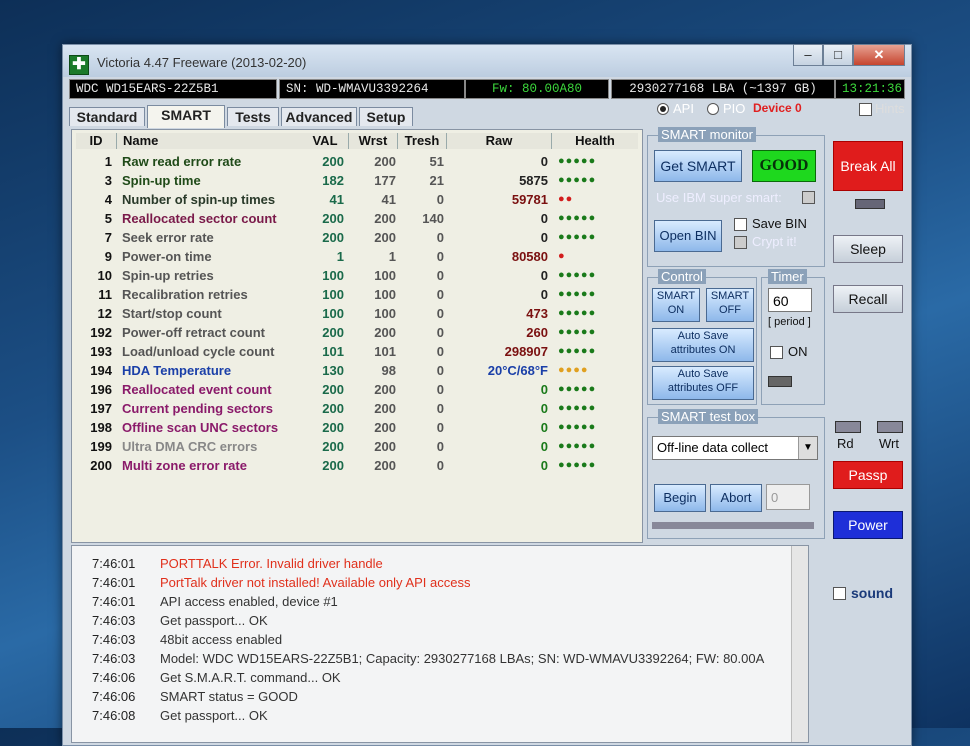 The width and height of the screenshot is (970, 746). Describe the element at coordinates (357, 275) in the screenshot. I see `table-row: 10 Spin-up retries 100 100 0 0 ●●●●●` at that location.